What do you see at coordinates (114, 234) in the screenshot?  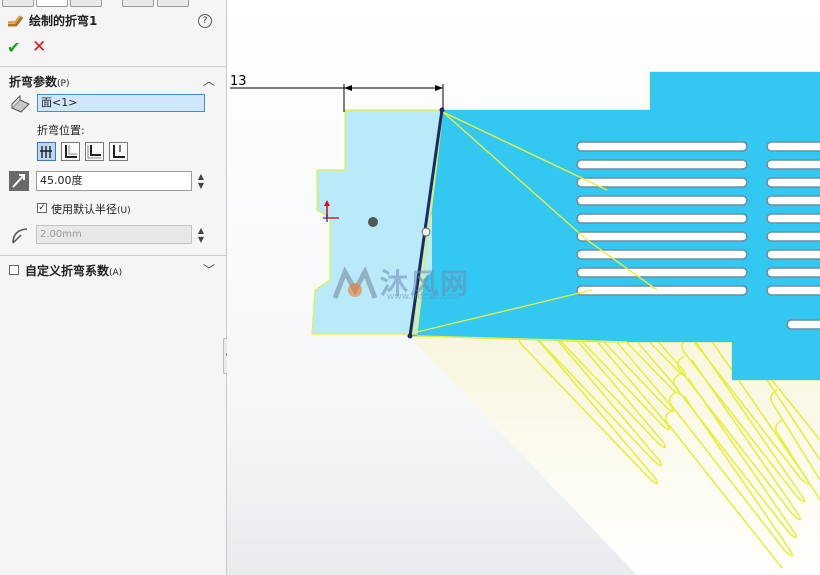 I see `bend-radius-field: 2.00mm` at bounding box center [114, 234].